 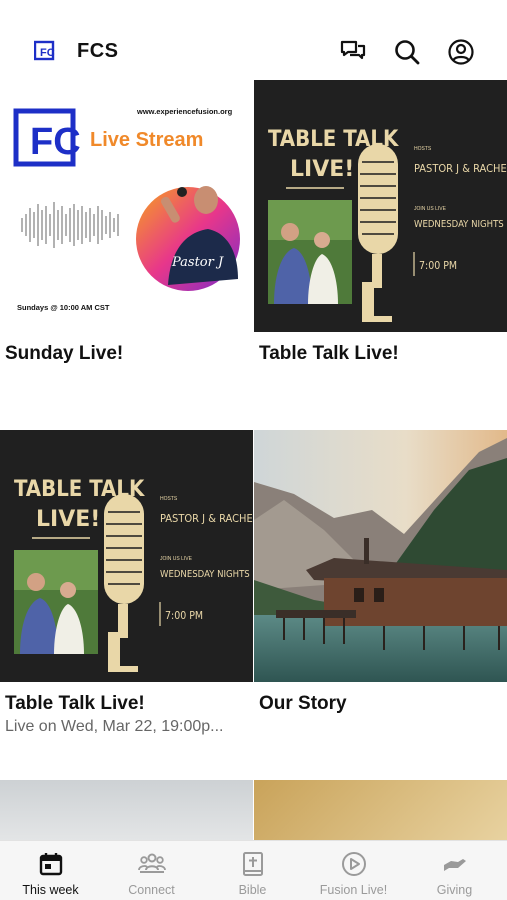 What do you see at coordinates (63, 307) in the screenshot?
I see `schedule-text: Sundays @ 10:00 AM CST` at bounding box center [63, 307].